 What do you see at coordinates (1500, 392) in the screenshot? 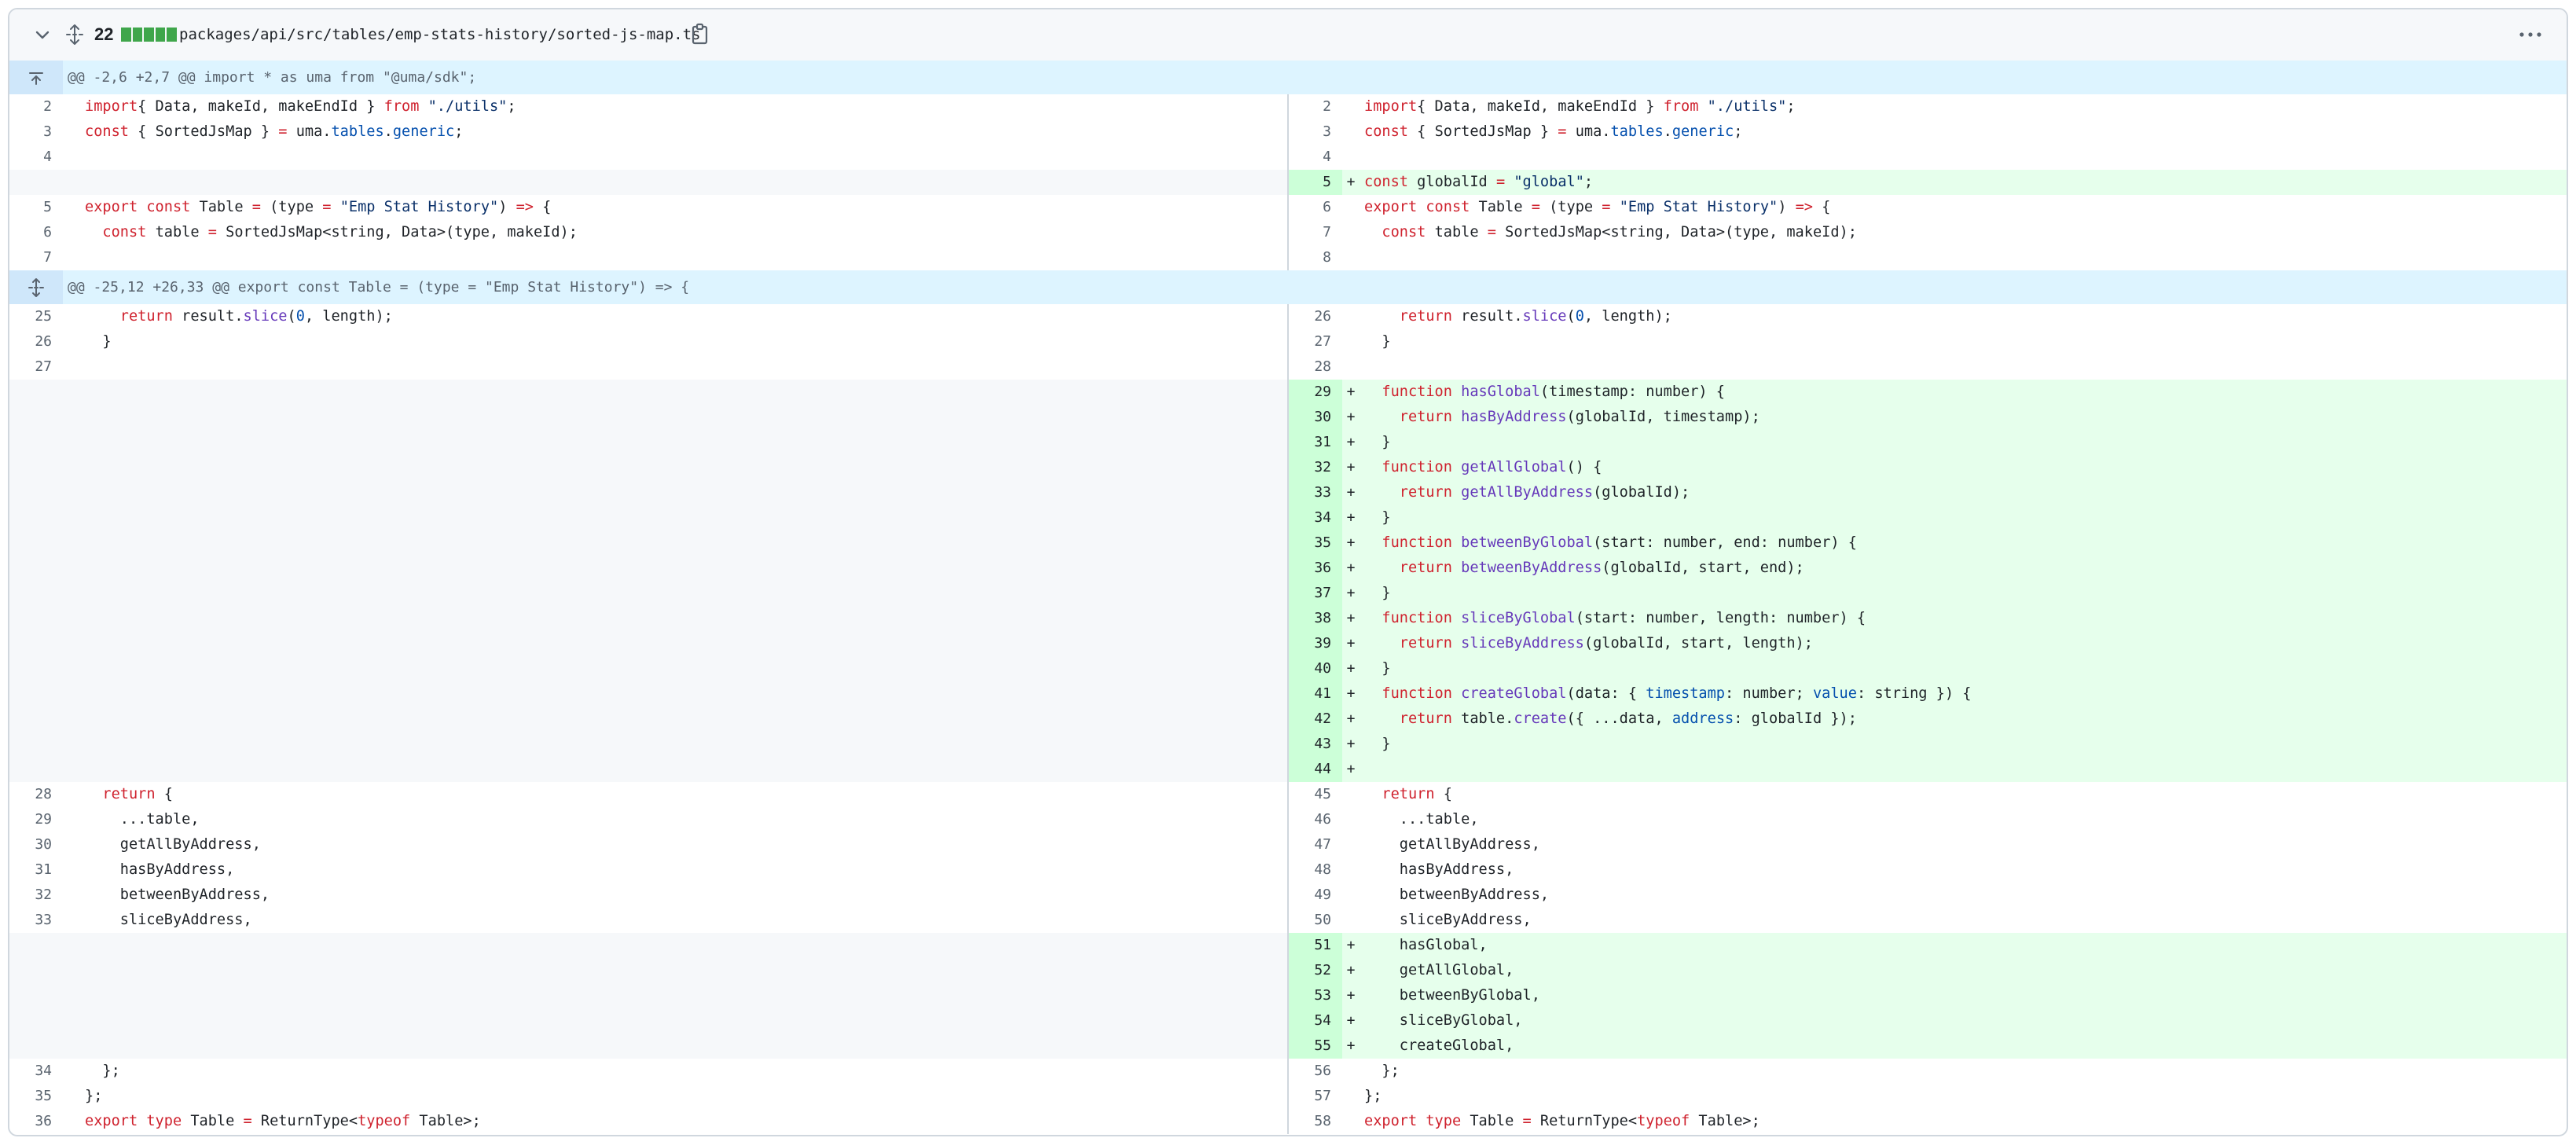
I see `code-token: hasGlobal` at bounding box center [1500, 392].